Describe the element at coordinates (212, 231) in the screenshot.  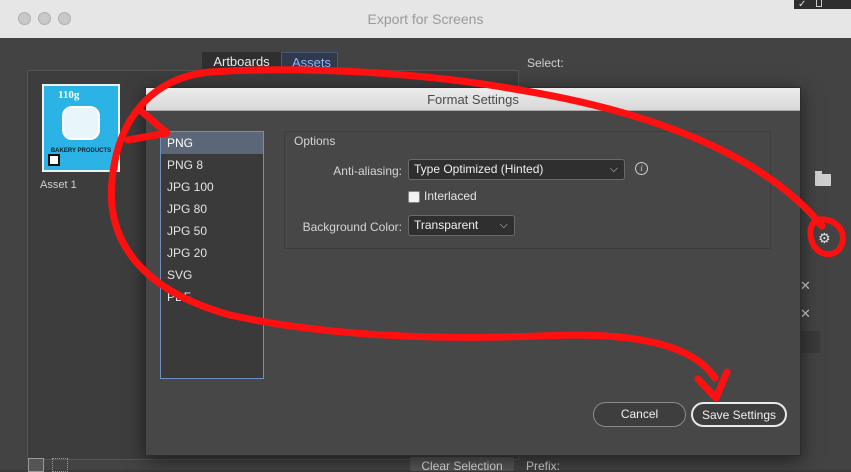
I see `format-item-jpg50: JPG 50` at that location.